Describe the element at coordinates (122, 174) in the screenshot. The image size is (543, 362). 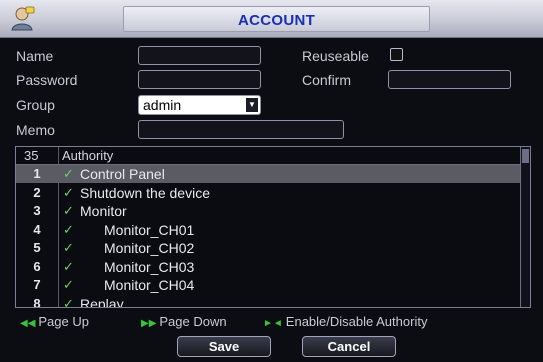
I see `authority-row-label: Control Panel` at that location.